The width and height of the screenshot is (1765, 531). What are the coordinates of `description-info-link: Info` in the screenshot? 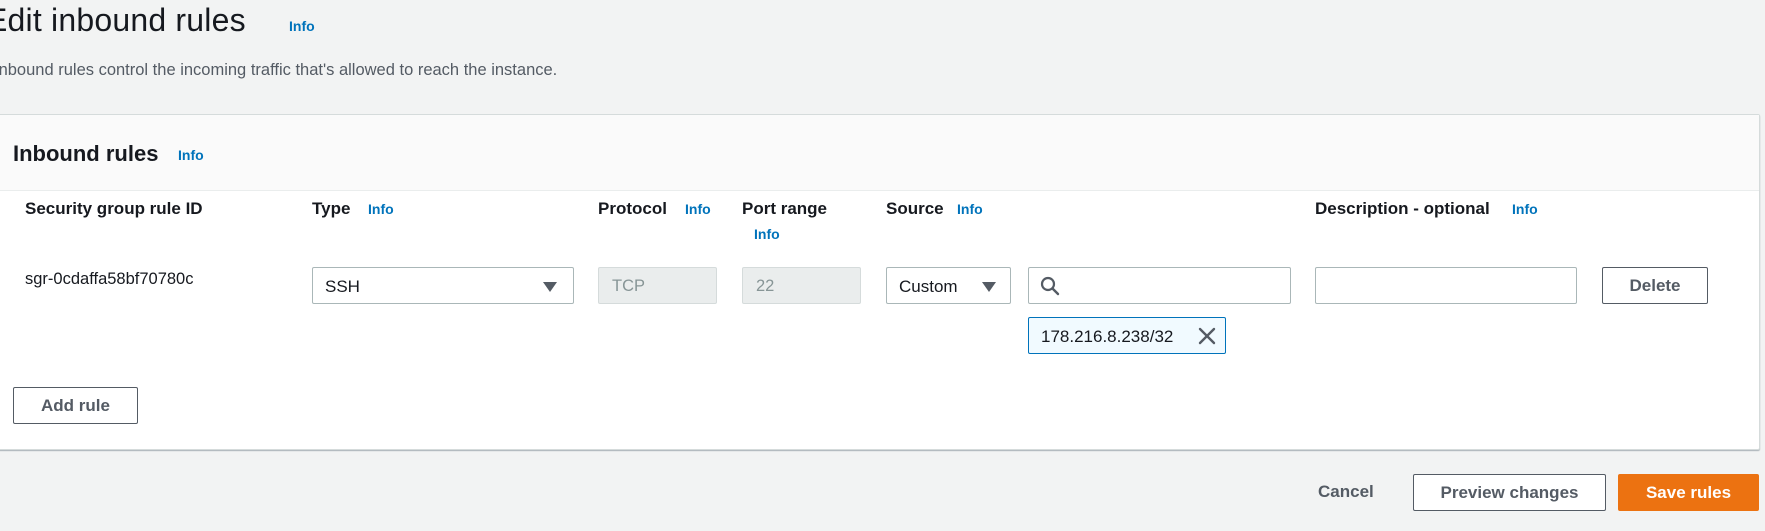 It's located at (1525, 209).